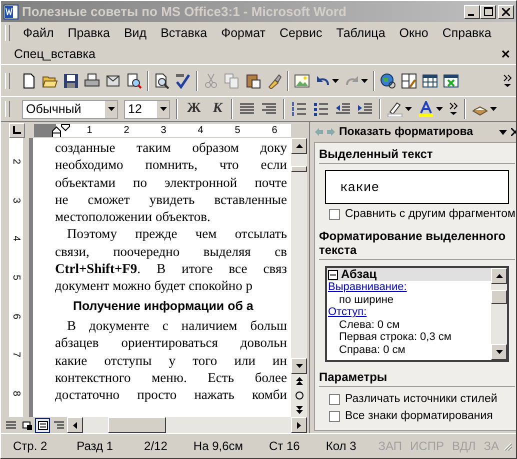 This screenshot has width=517, height=459. What do you see at coordinates (16, 355) in the screenshot?
I see `ruler-number: 7` at bounding box center [16, 355].